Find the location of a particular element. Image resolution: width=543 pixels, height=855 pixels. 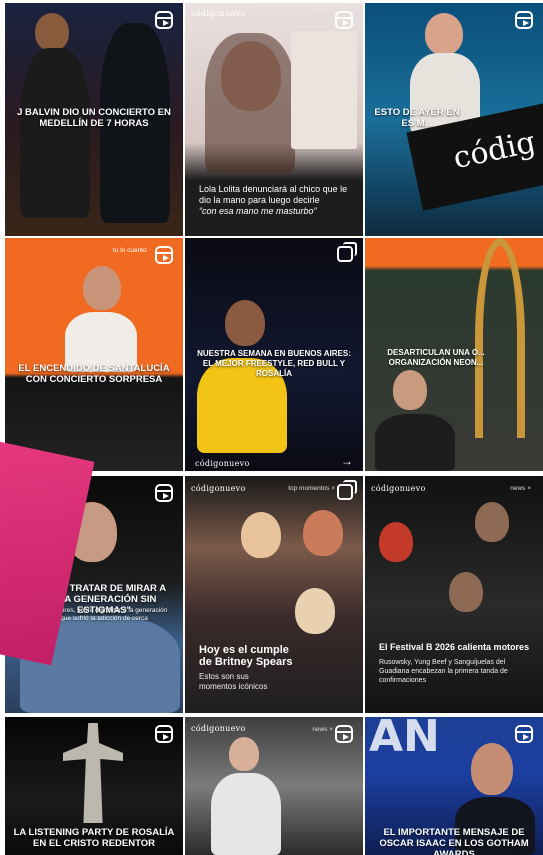

performer-figure is located at coordinates (52, 32).